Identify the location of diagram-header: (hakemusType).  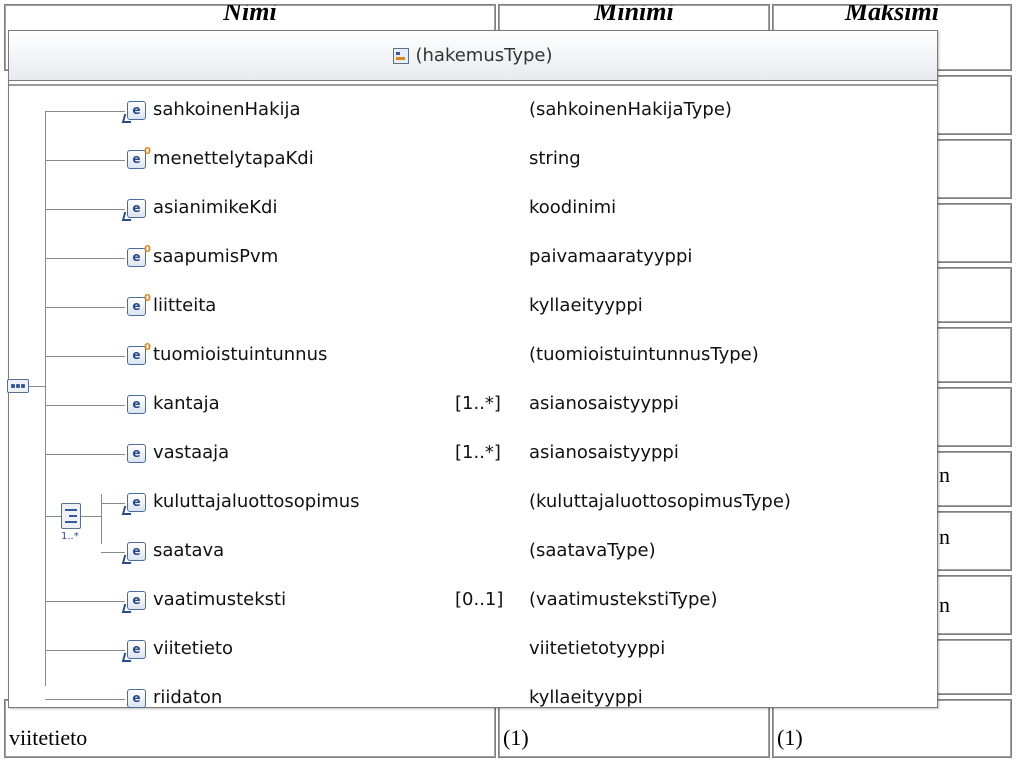
(473, 56).